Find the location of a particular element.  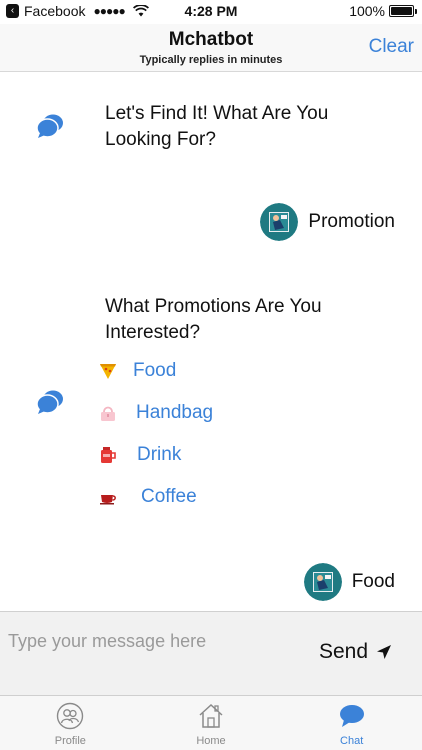

tab-home: Home is located at coordinates (211, 723).